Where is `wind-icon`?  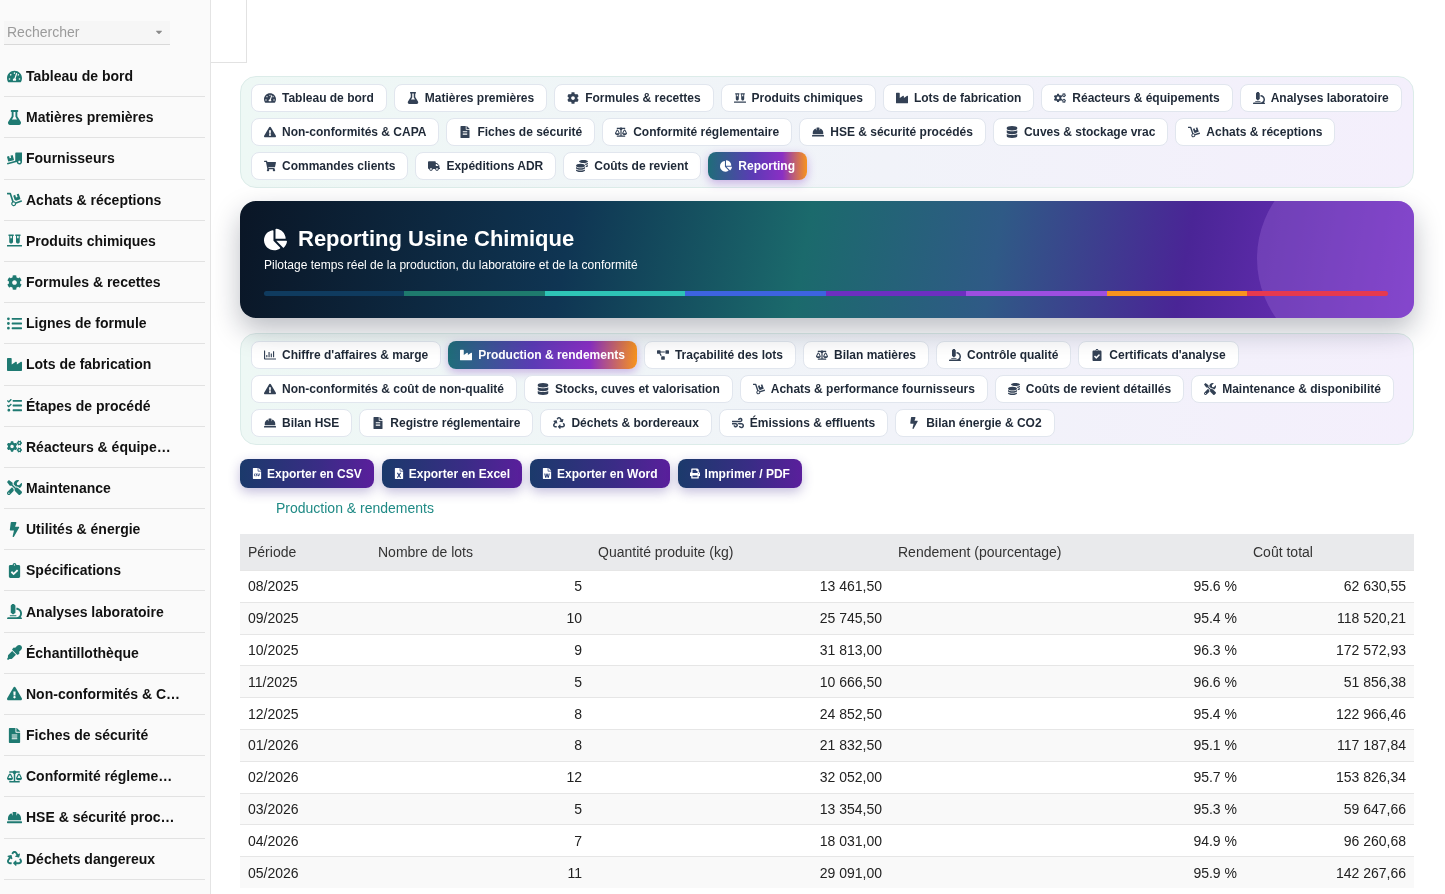 wind-icon is located at coordinates (737, 423).